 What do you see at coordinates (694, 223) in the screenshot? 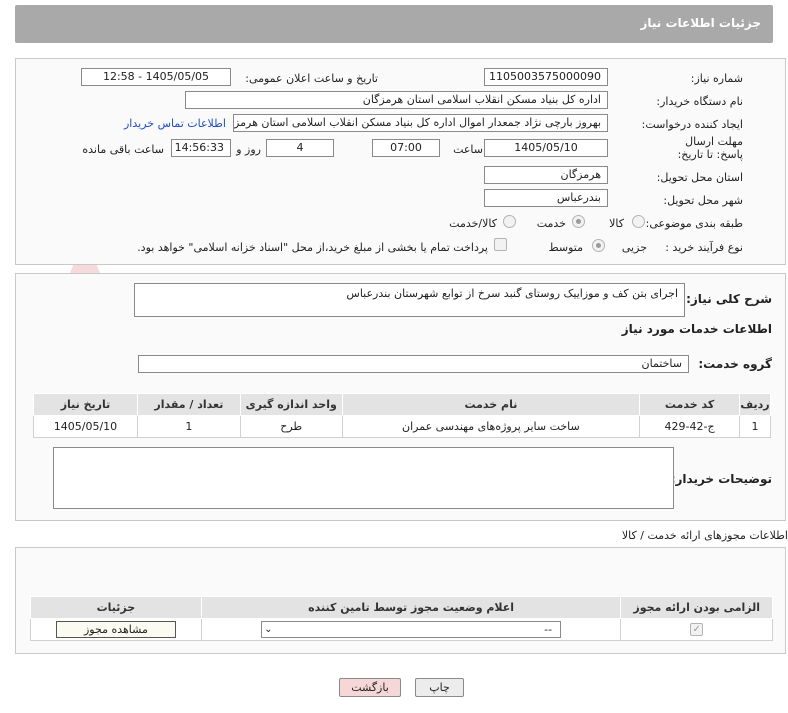
I see `category-label: طبقه بندی موضوعی:` at bounding box center [694, 223].